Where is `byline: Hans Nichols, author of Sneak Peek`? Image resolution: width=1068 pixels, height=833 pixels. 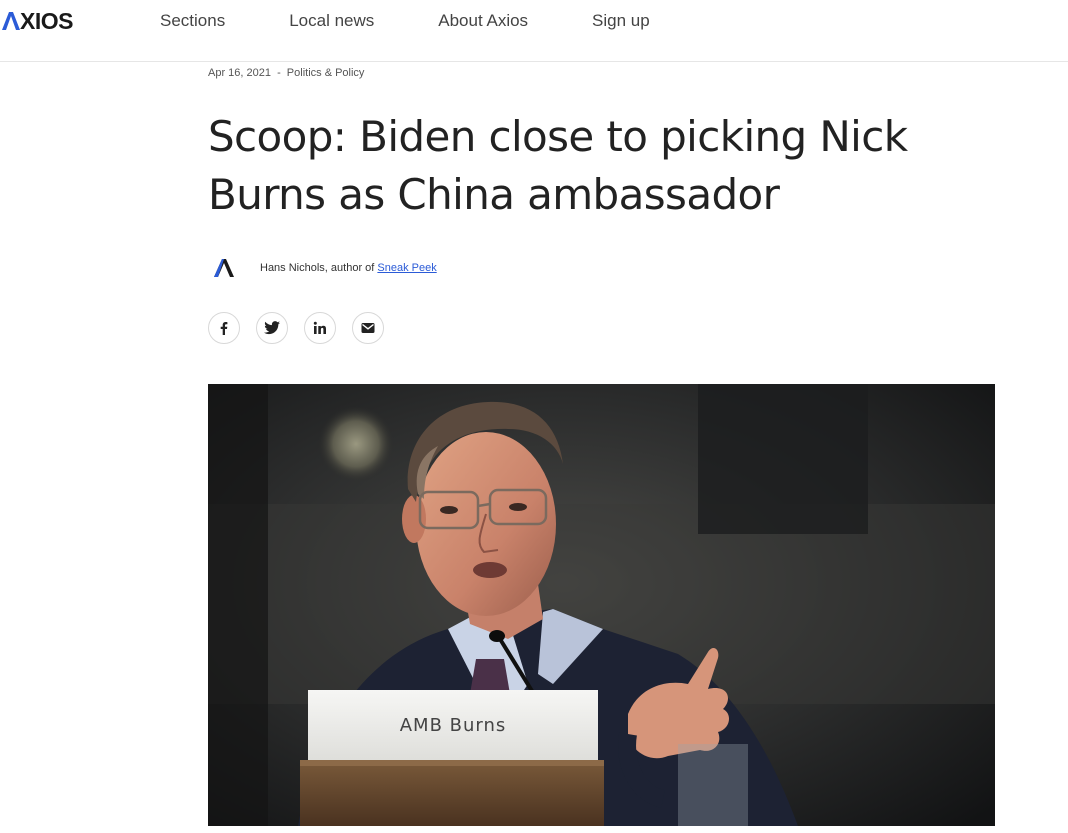
byline: Hans Nichols, author of Sneak Peek is located at coordinates (322, 268).